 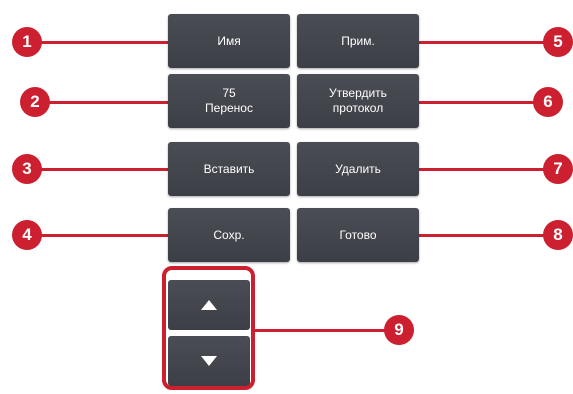 I want to click on approve-protocol-button: Утвердить протокол, so click(x=358, y=101).